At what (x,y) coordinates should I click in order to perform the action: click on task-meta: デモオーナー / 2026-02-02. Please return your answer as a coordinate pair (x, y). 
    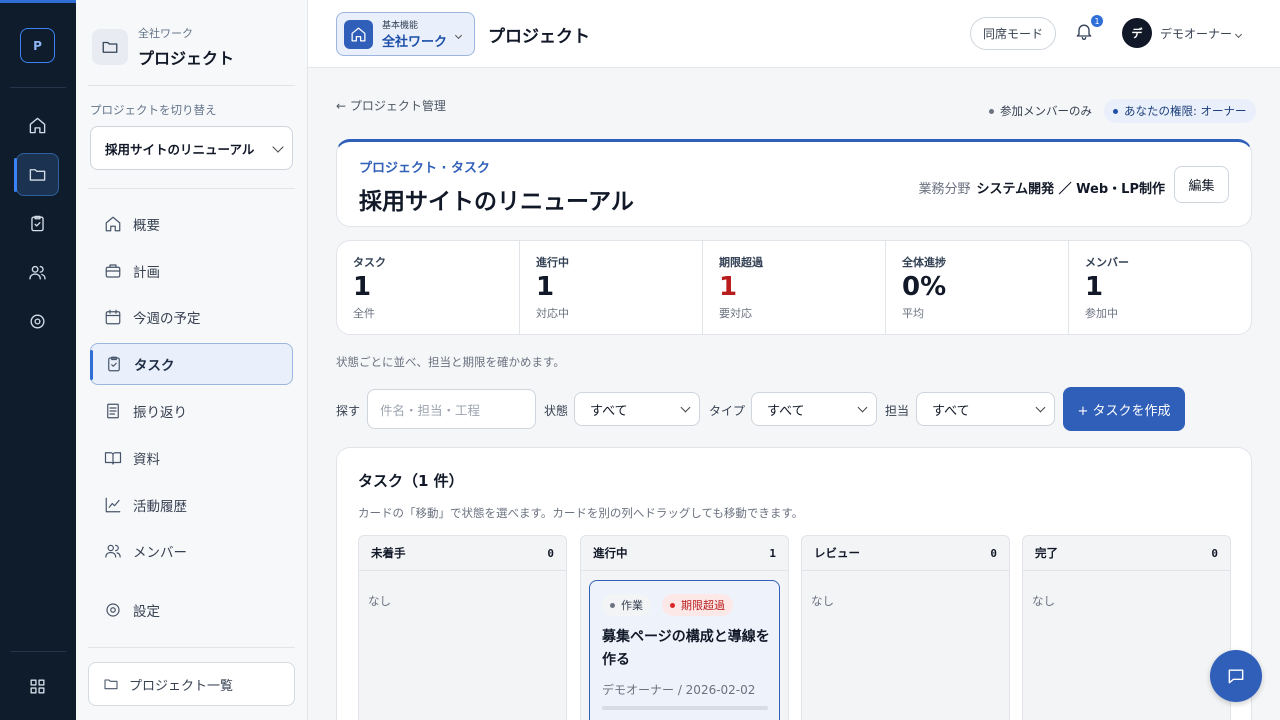
    Looking at the image, I should click on (679, 690).